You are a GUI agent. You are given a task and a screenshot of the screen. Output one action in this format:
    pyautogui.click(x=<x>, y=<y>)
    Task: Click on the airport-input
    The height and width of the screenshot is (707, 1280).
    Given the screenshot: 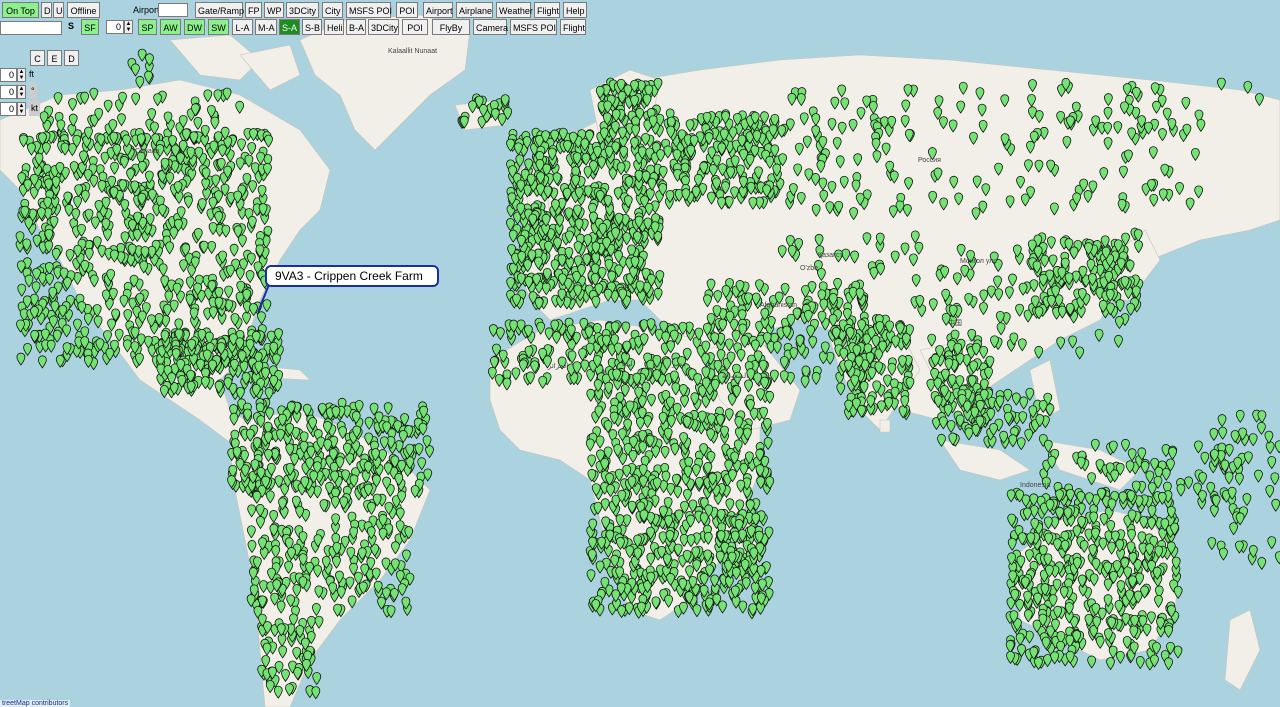 What is the action you would take?
    pyautogui.click(x=173, y=10)
    